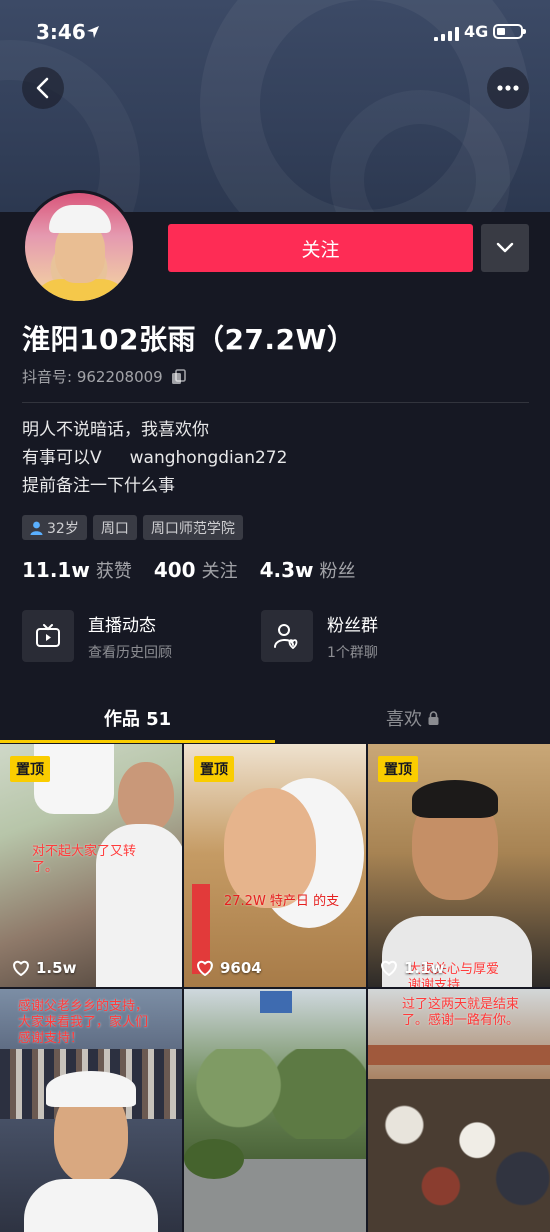 The image size is (550, 1232). Describe the element at coordinates (287, 636) in the screenshot. I see `fans-group-icon` at that location.